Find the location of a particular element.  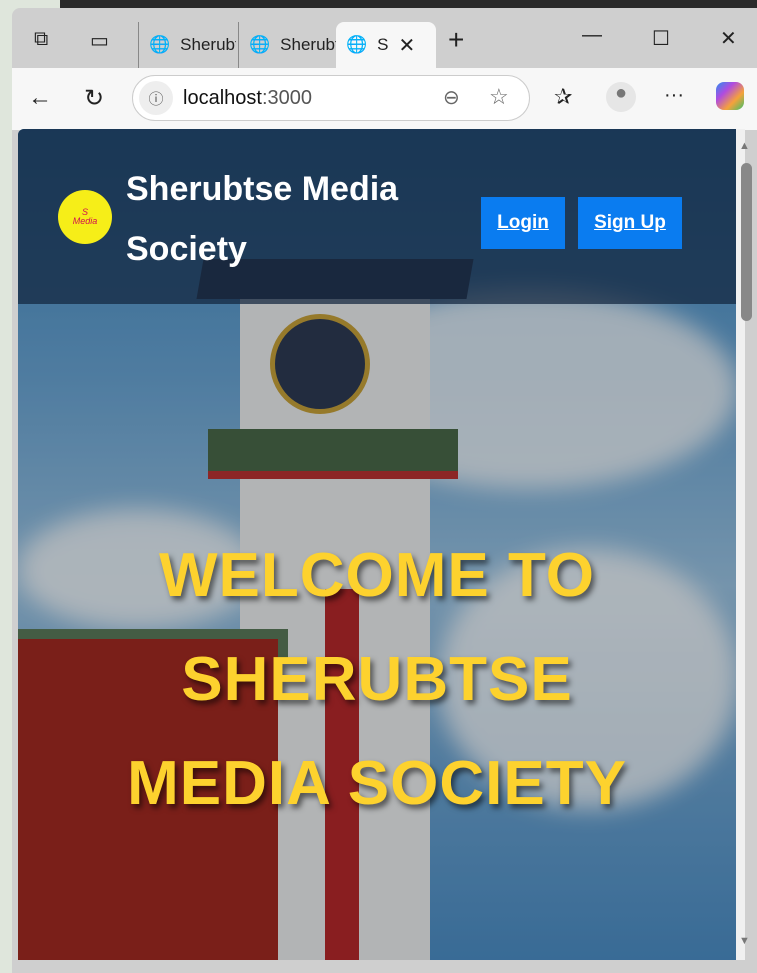

favorites-icon: ✰ is located at coordinates (563, 97).